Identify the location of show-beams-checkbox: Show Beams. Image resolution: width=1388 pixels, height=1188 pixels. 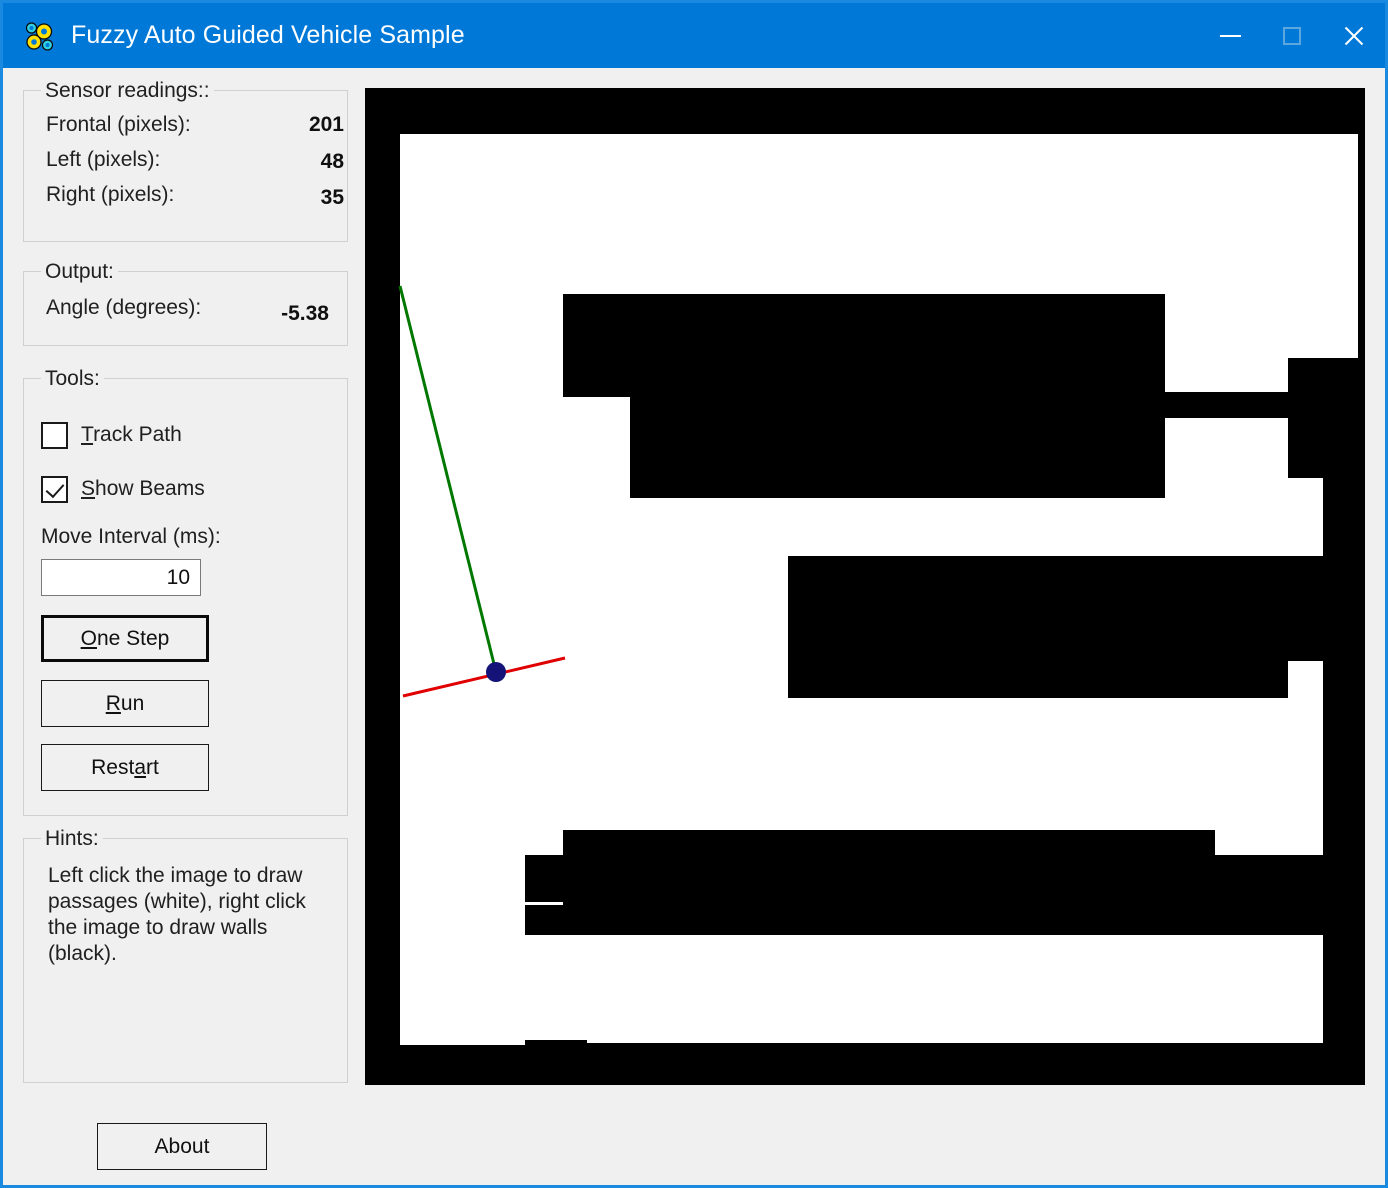
(123, 489).